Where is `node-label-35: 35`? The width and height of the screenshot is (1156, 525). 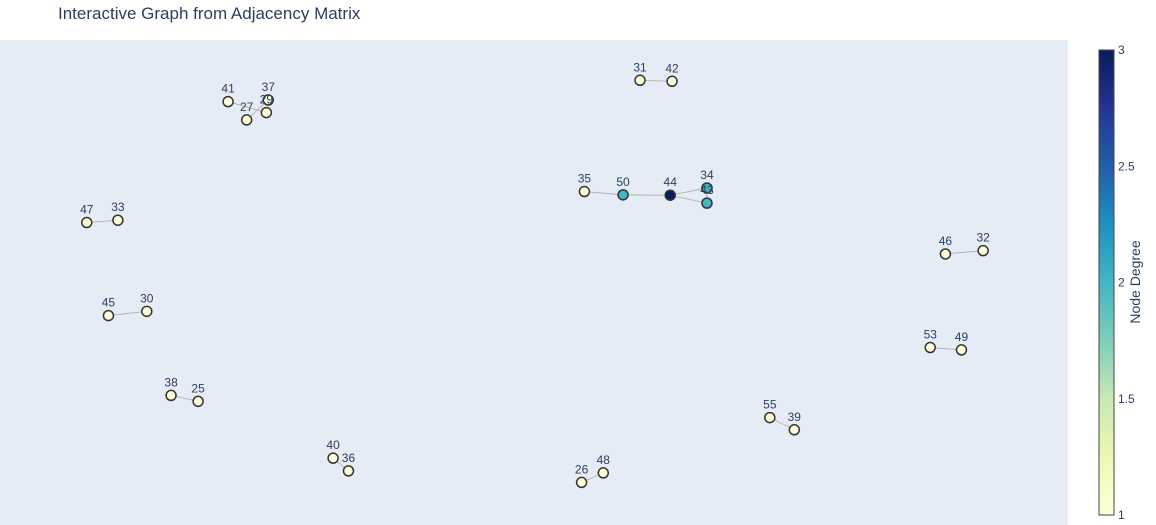 node-label-35: 35 is located at coordinates (585, 179).